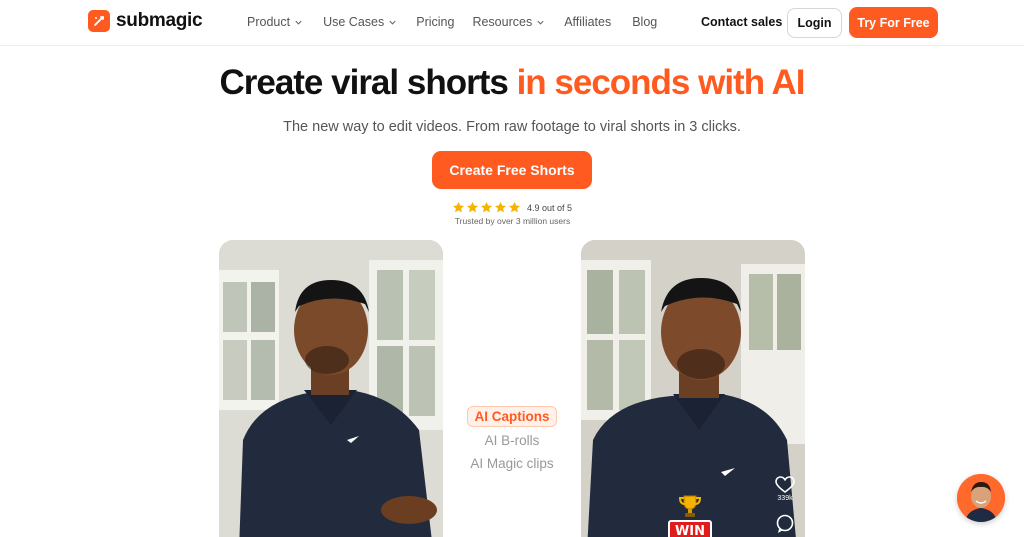 Image resolution: width=1024 pixels, height=537 pixels. I want to click on heart-icon, so click(785, 485).